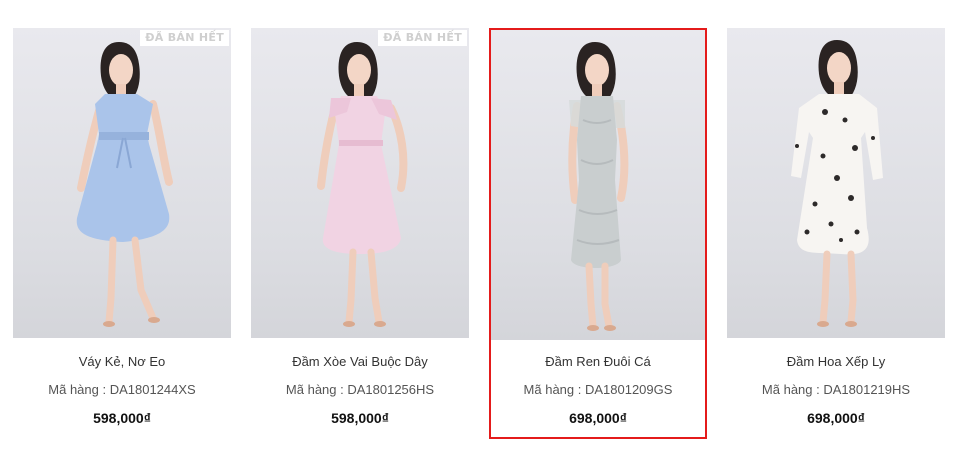 This screenshot has width=960, height=470. I want to click on product-sku: Mã hàng : DA1801244XS, so click(122, 389).